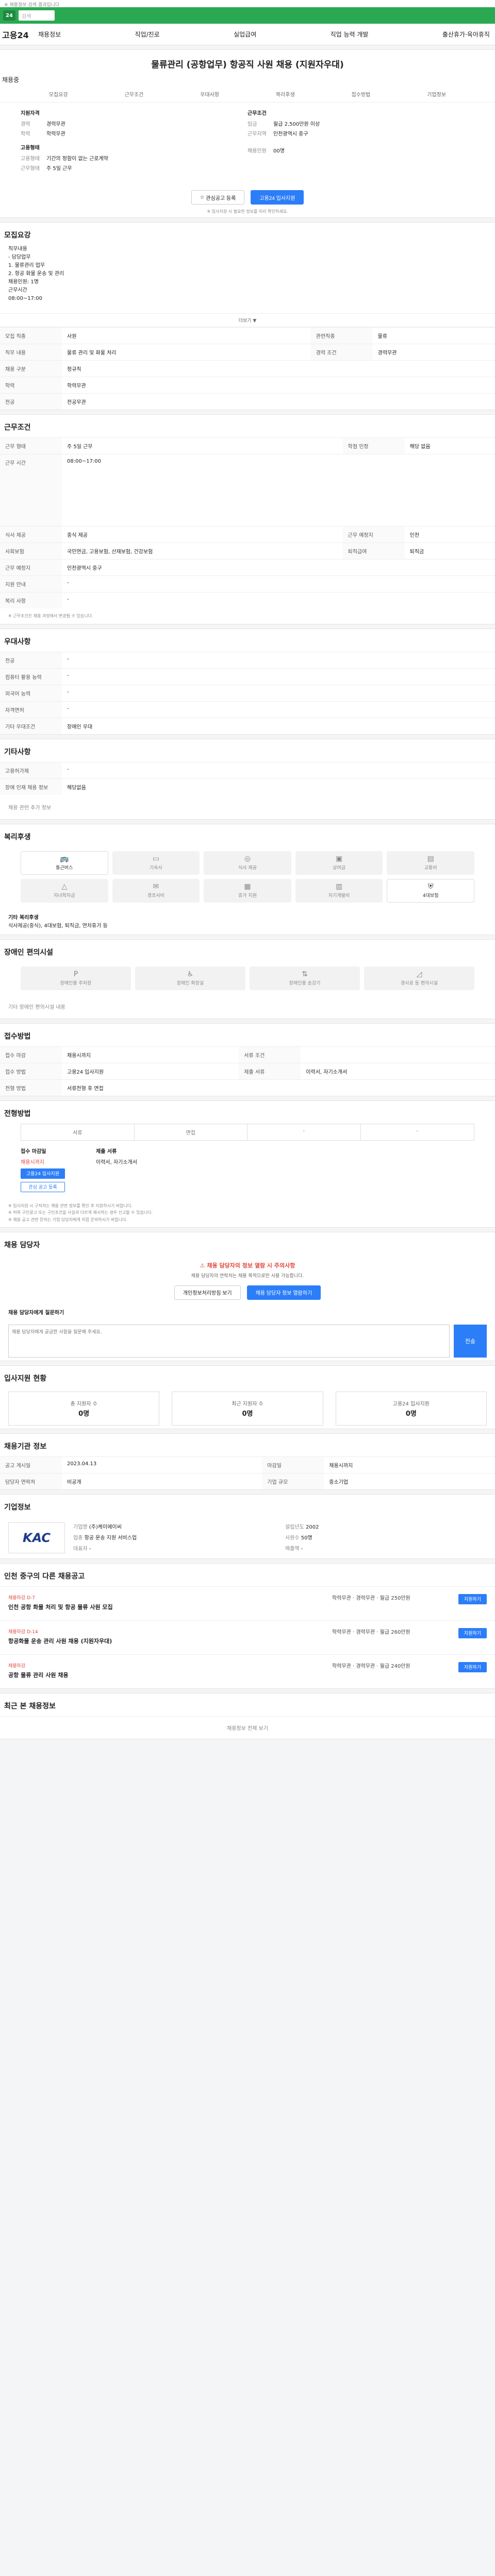 The height and width of the screenshot is (2576, 495). Describe the element at coordinates (339, 863) in the screenshot. I see `welfare-item: ▣ 상여금` at that location.